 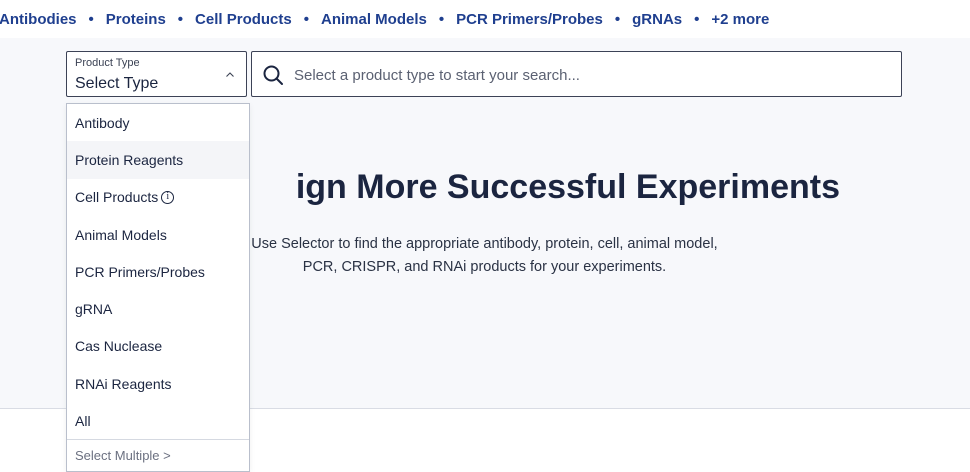 What do you see at coordinates (107, 63) in the screenshot?
I see `product-type-label: Product Type` at bounding box center [107, 63].